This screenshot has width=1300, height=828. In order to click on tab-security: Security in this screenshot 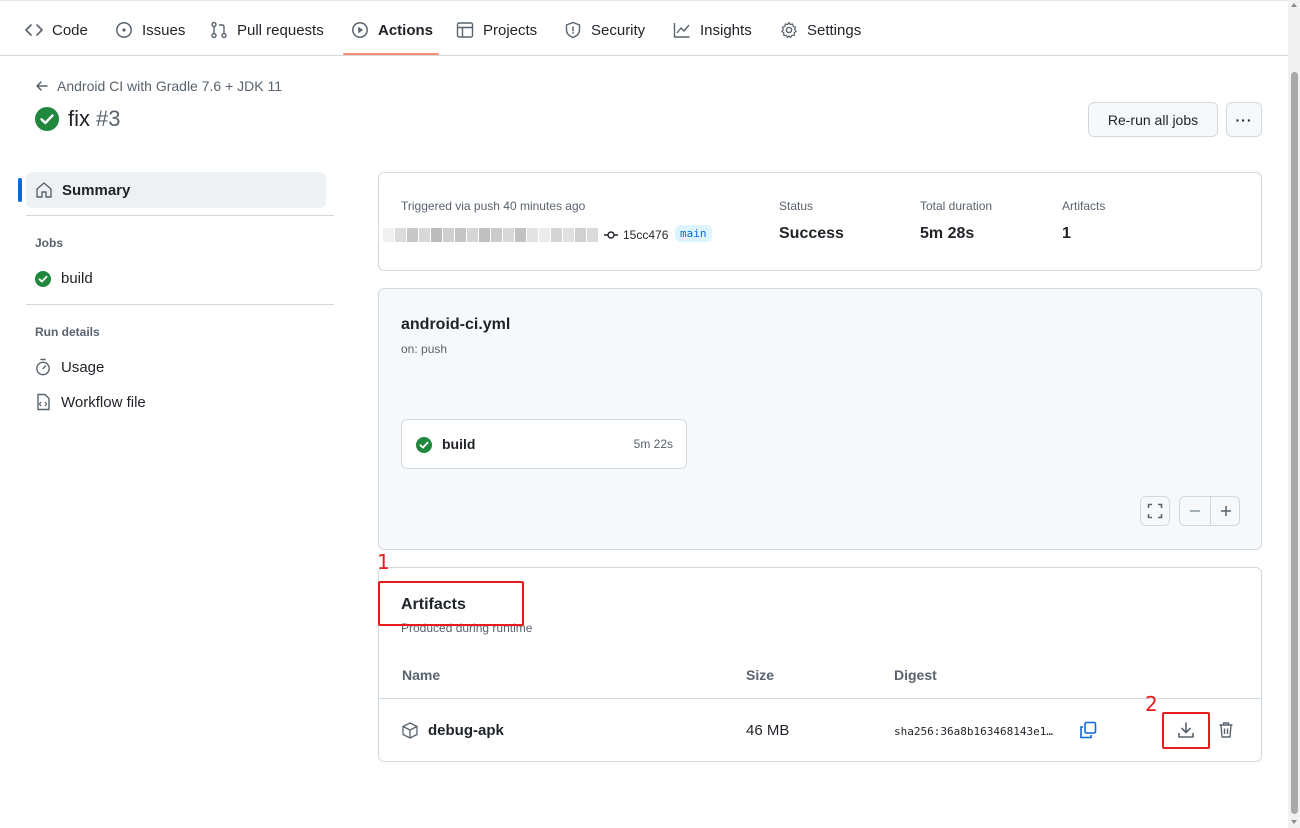, I will do `click(604, 30)`.